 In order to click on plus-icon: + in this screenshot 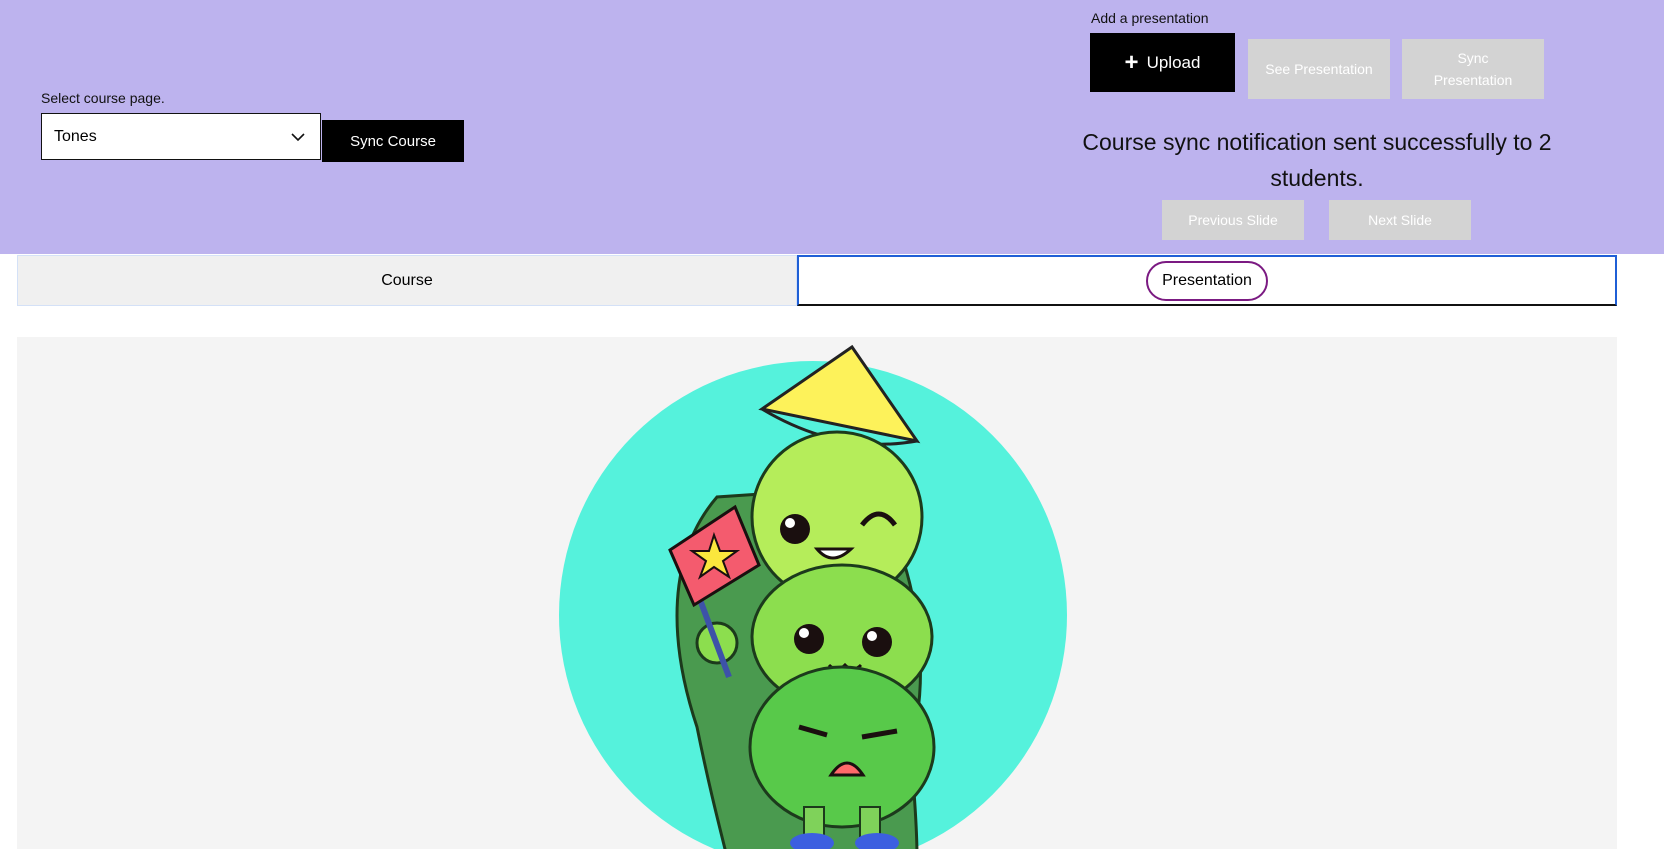, I will do `click(1131, 62)`.